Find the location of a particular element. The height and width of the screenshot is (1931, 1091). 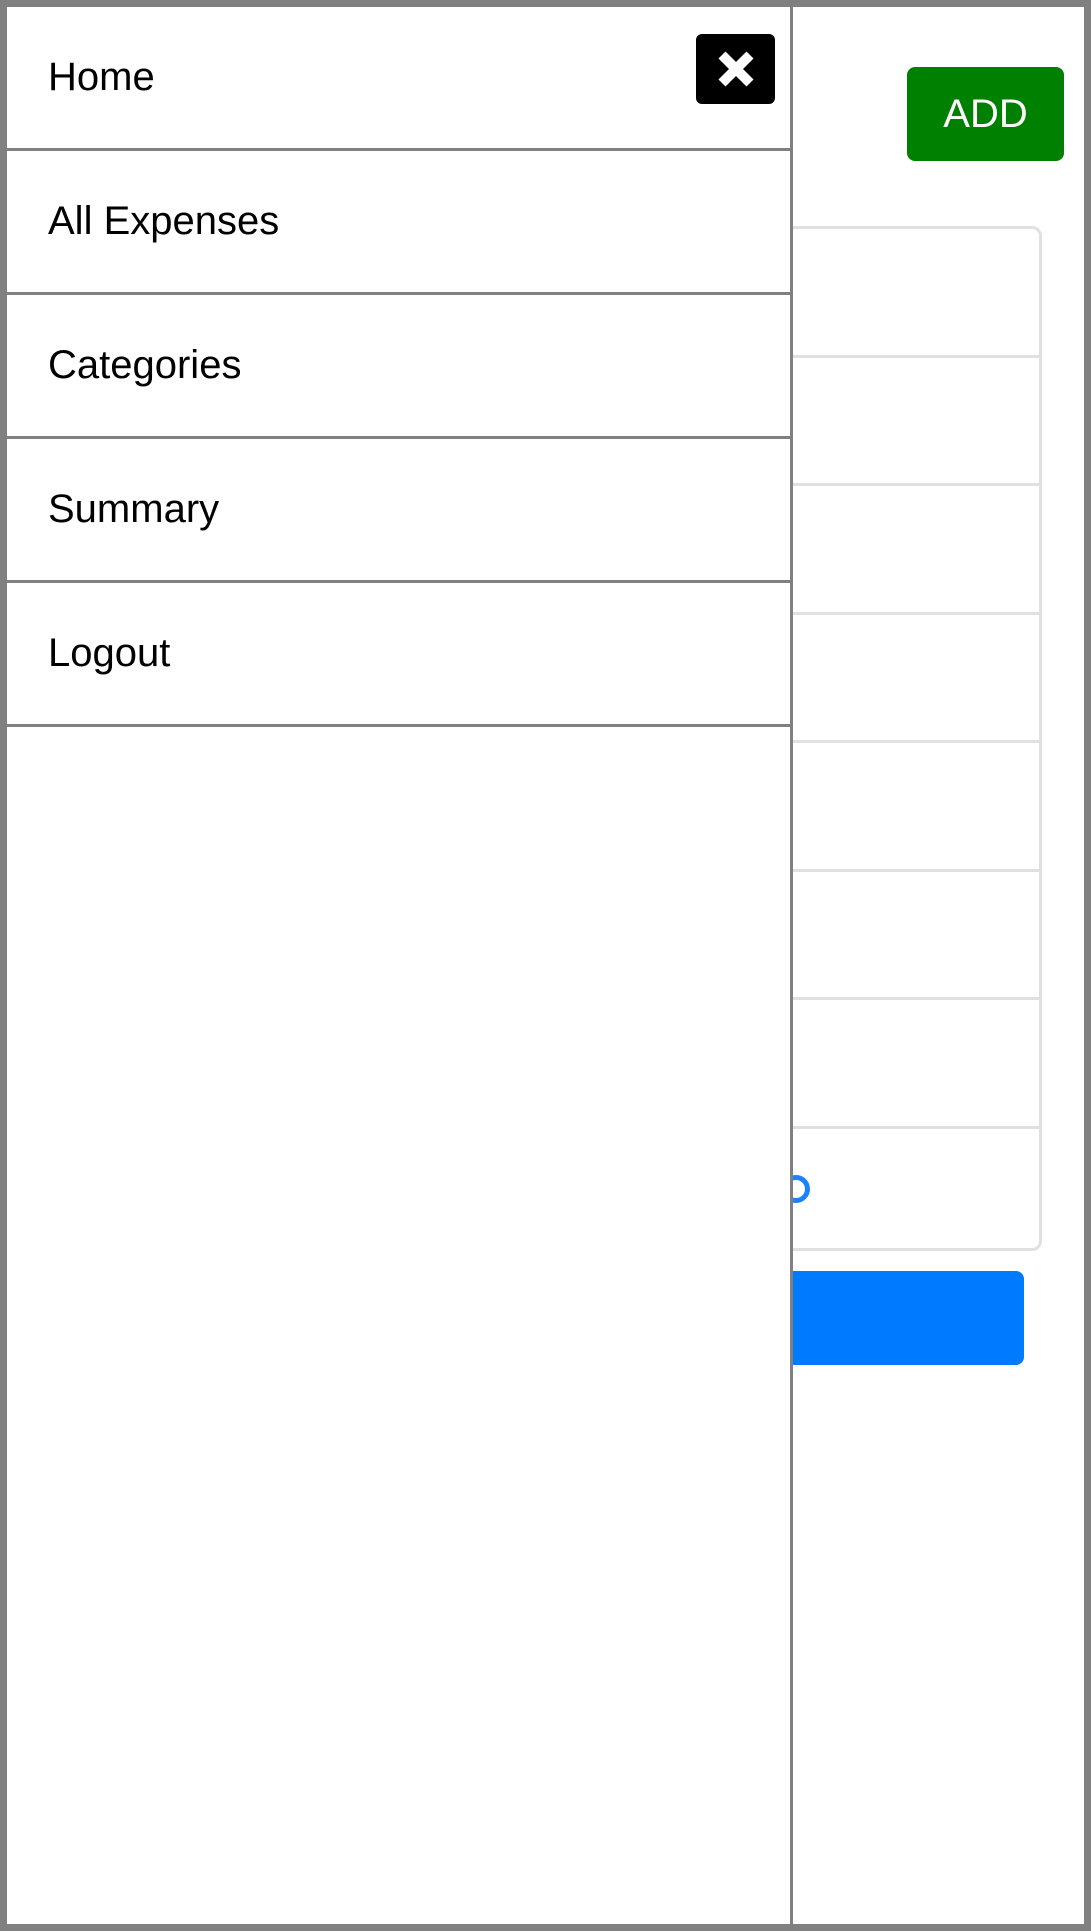

menu-item-label: Logout is located at coordinates (109, 653).